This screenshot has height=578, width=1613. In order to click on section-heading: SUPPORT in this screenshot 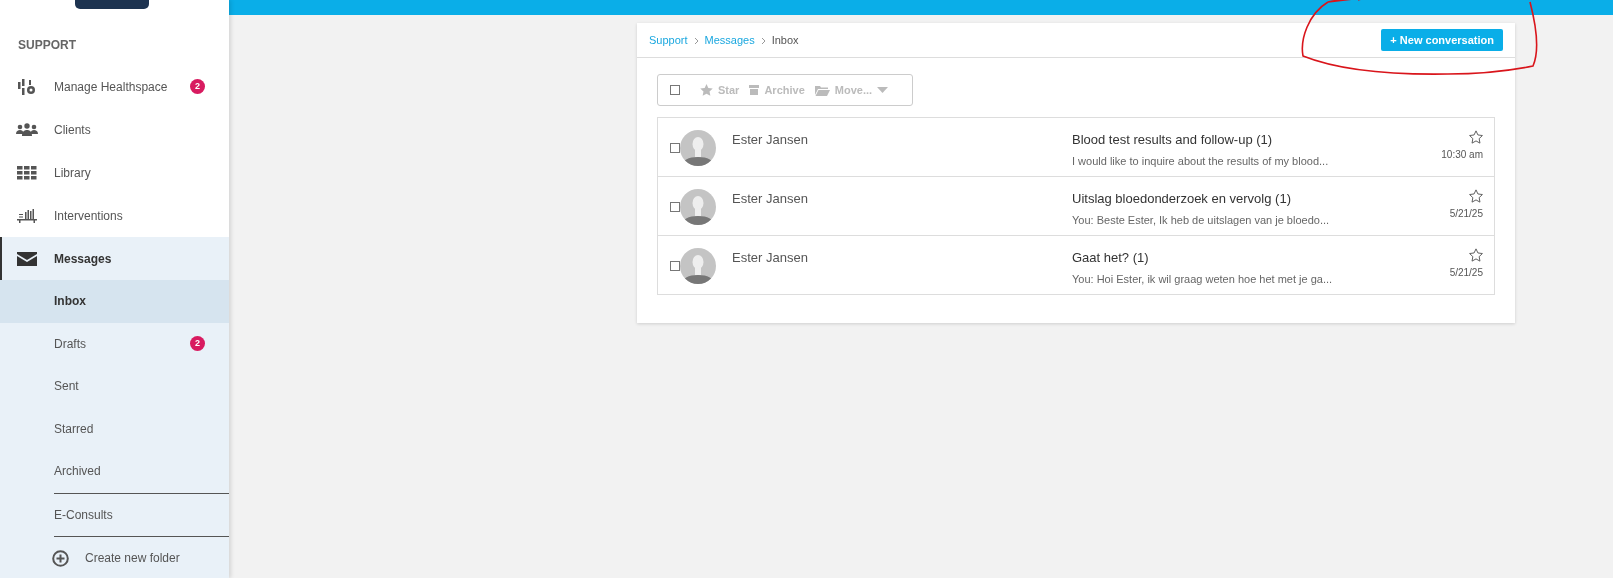, I will do `click(47, 45)`.